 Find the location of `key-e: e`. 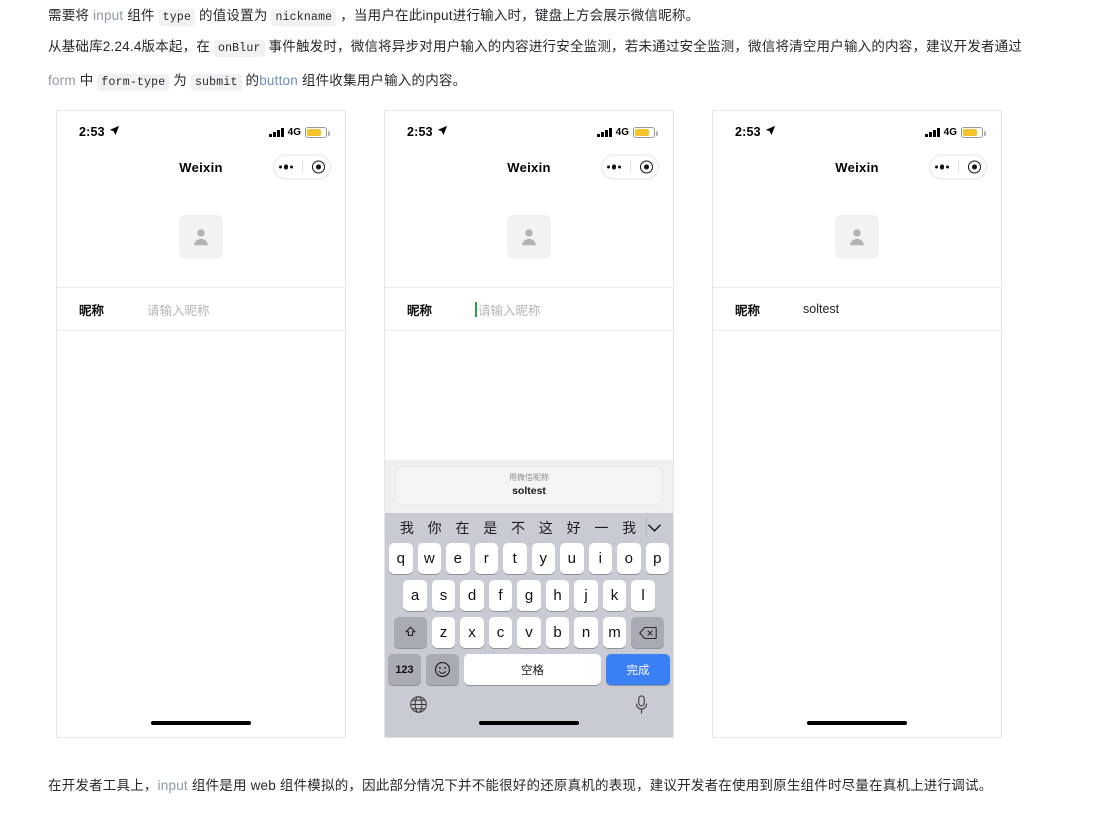

key-e: e is located at coordinates (458, 558).